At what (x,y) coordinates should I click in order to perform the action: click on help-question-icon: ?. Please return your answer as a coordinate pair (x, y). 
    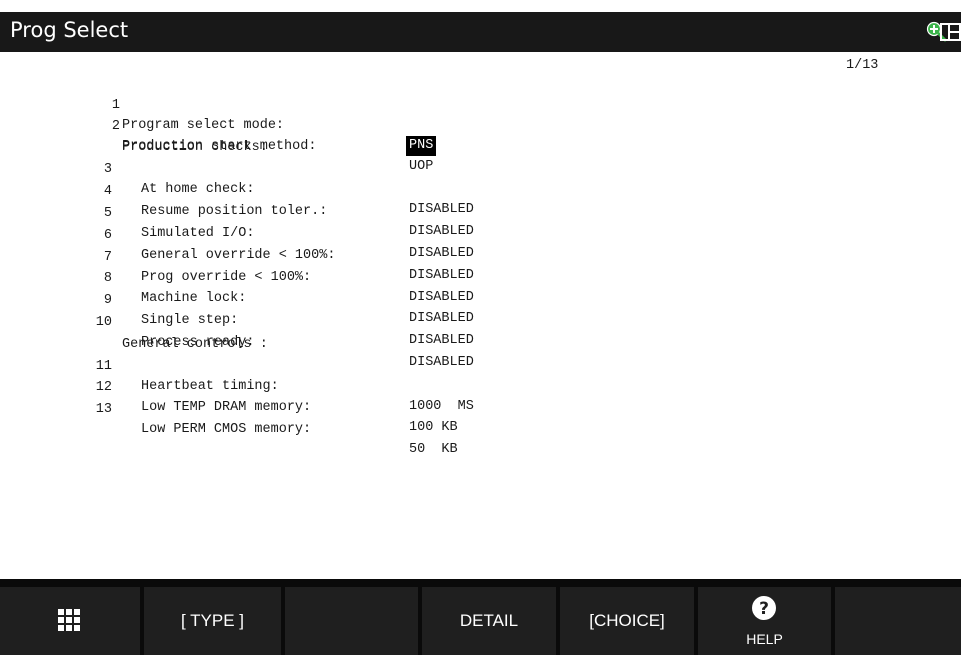
    Looking at the image, I should click on (764, 608).